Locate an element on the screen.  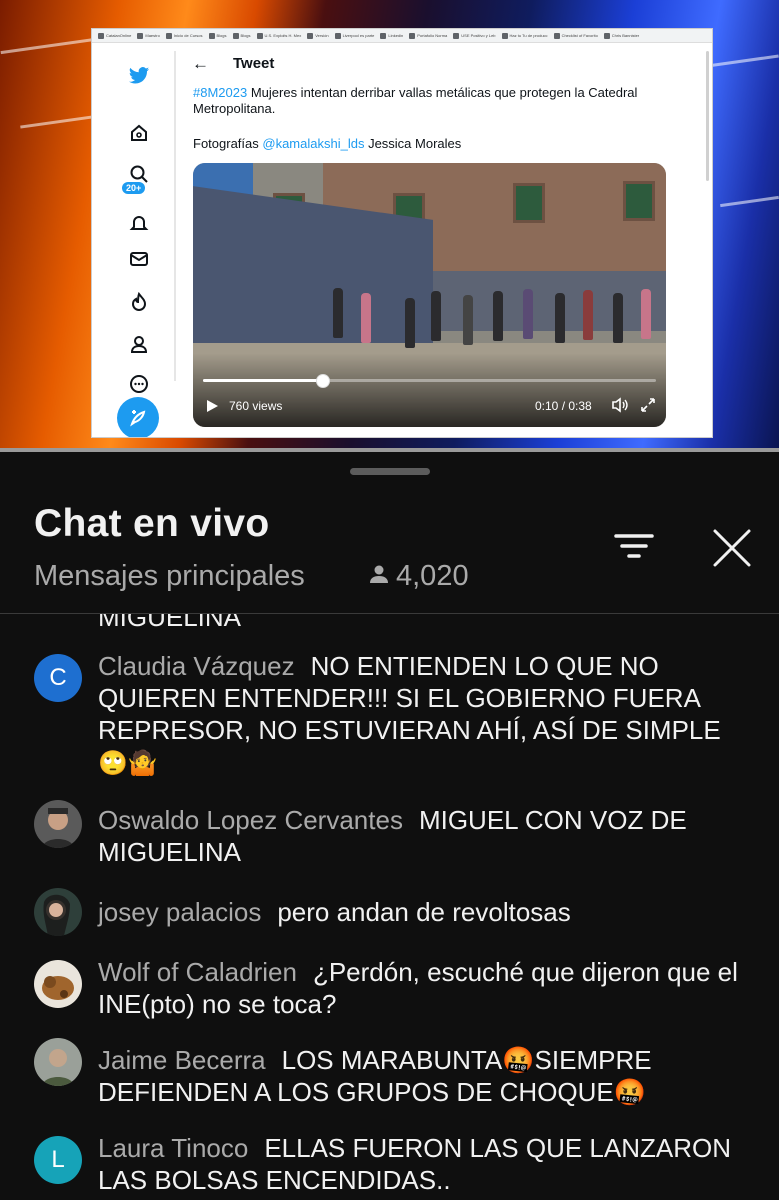
bookmark-item: Liverpool es parte is located at coordinates (354, 35).